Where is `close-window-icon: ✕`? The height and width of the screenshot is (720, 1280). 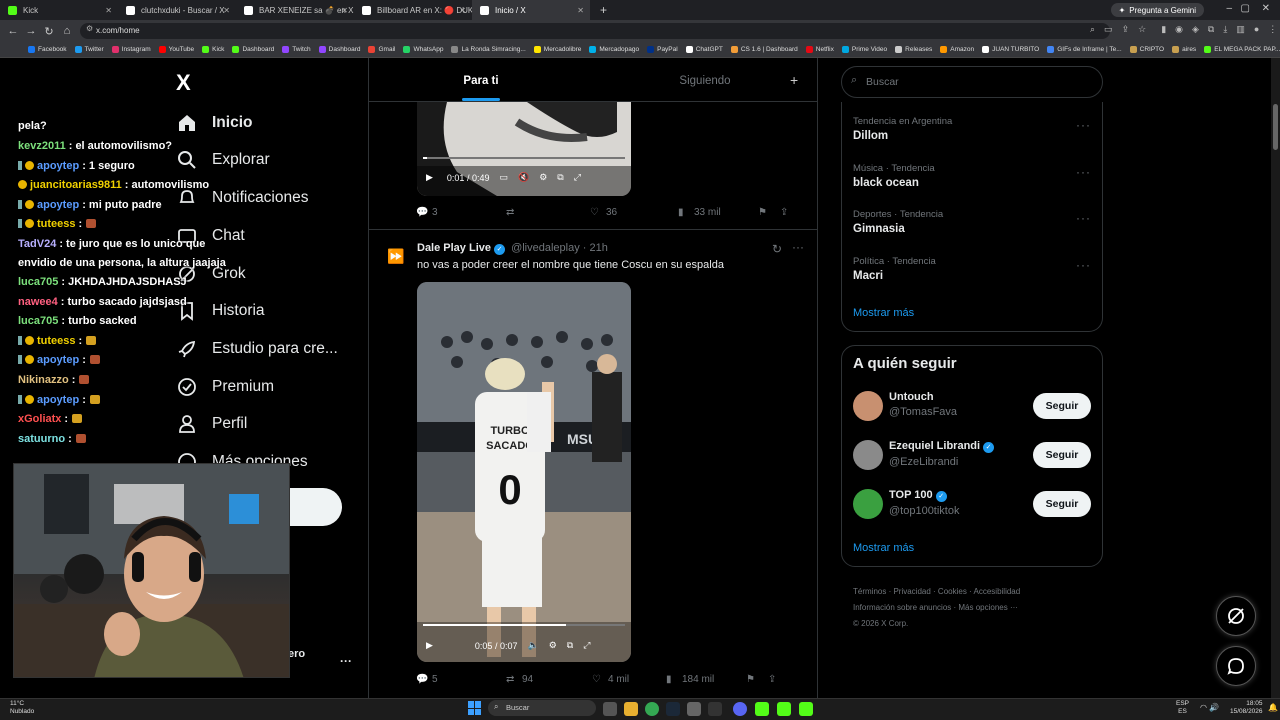
close-window-icon: ✕ is located at coordinates (1266, 8).